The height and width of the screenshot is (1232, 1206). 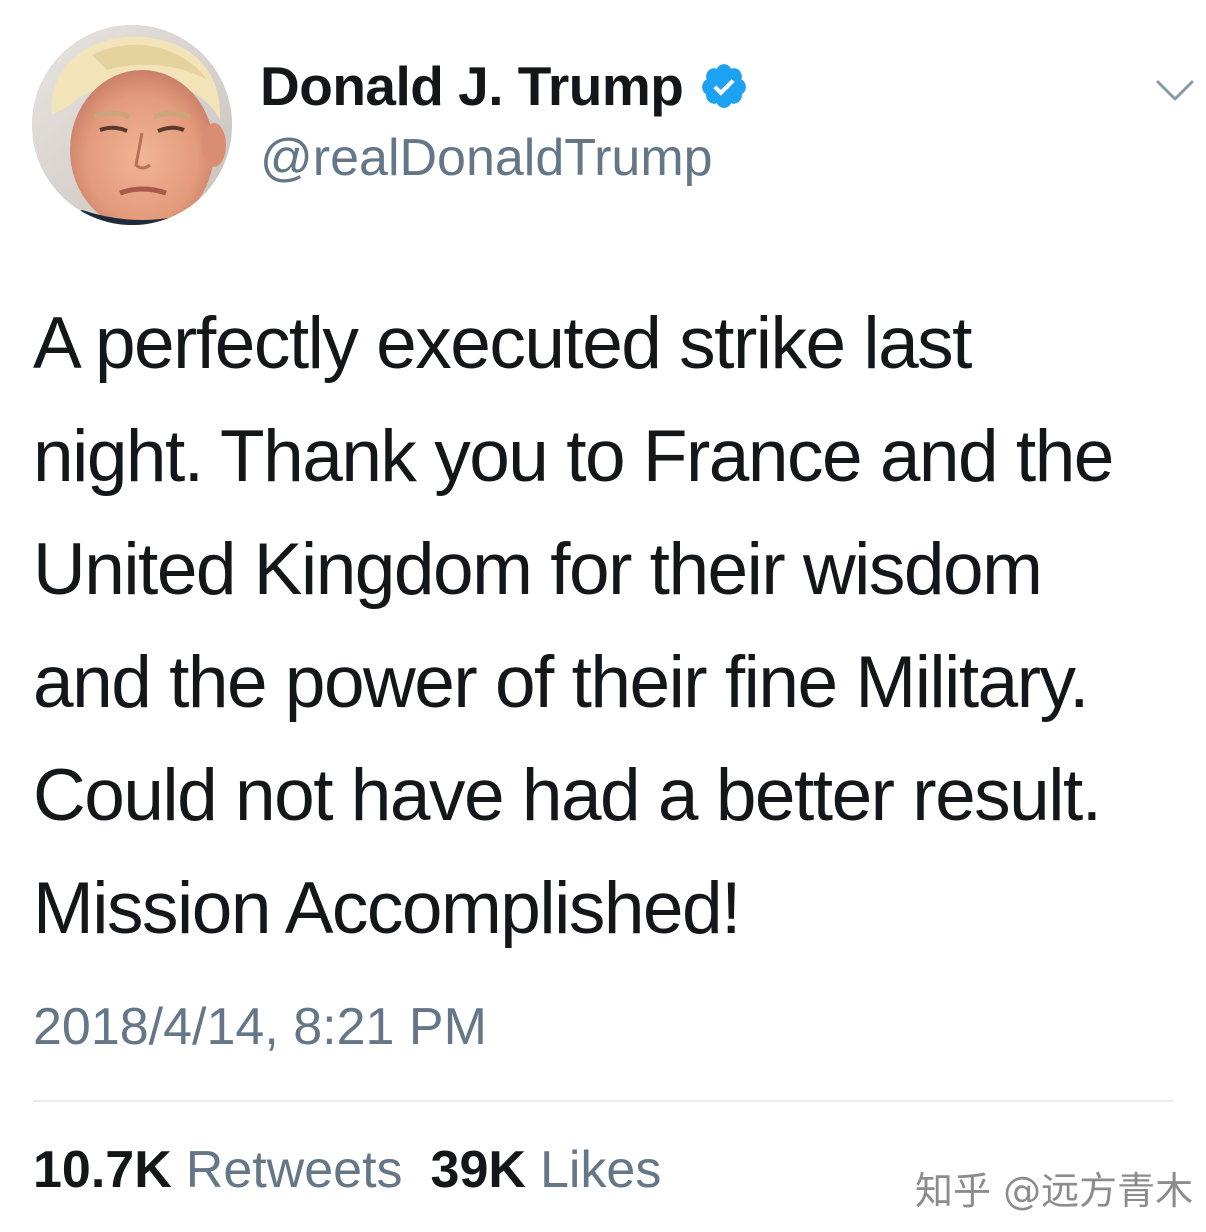 What do you see at coordinates (478, 1170) in the screenshot?
I see `likes-count: 39K` at bounding box center [478, 1170].